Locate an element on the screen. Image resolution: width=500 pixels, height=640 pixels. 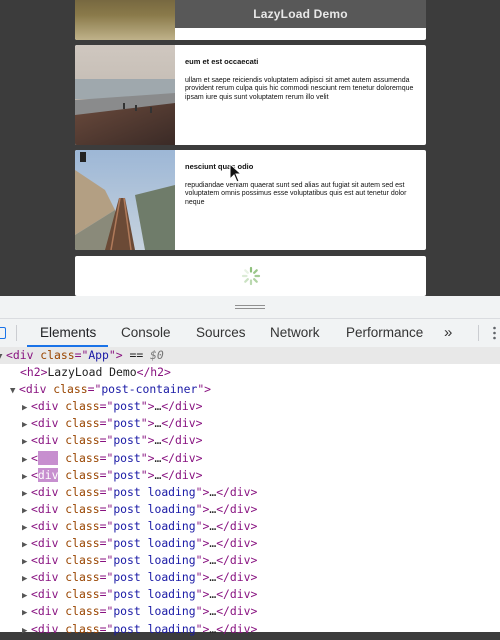
tab-performance: Performance is located at coordinates (384, 333).